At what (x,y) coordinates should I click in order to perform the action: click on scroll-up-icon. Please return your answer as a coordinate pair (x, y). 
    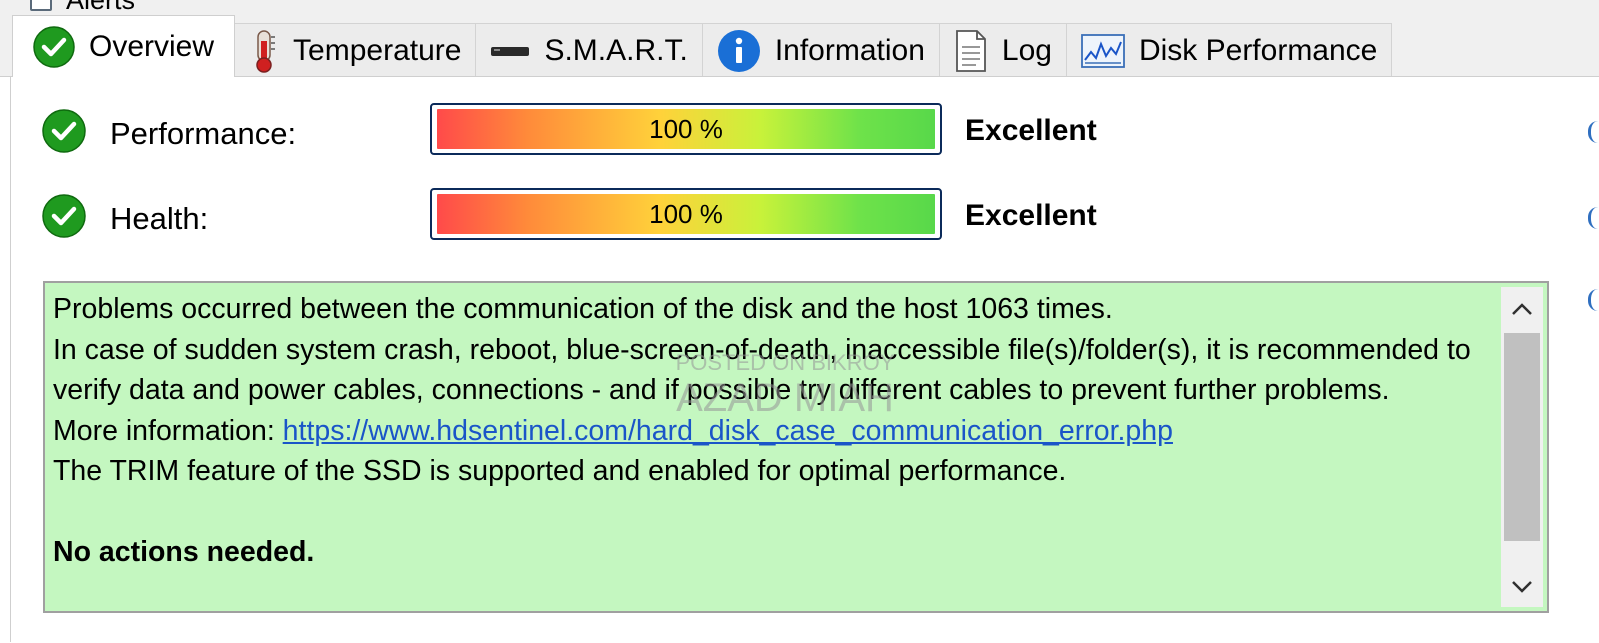
    Looking at the image, I should click on (1522, 309).